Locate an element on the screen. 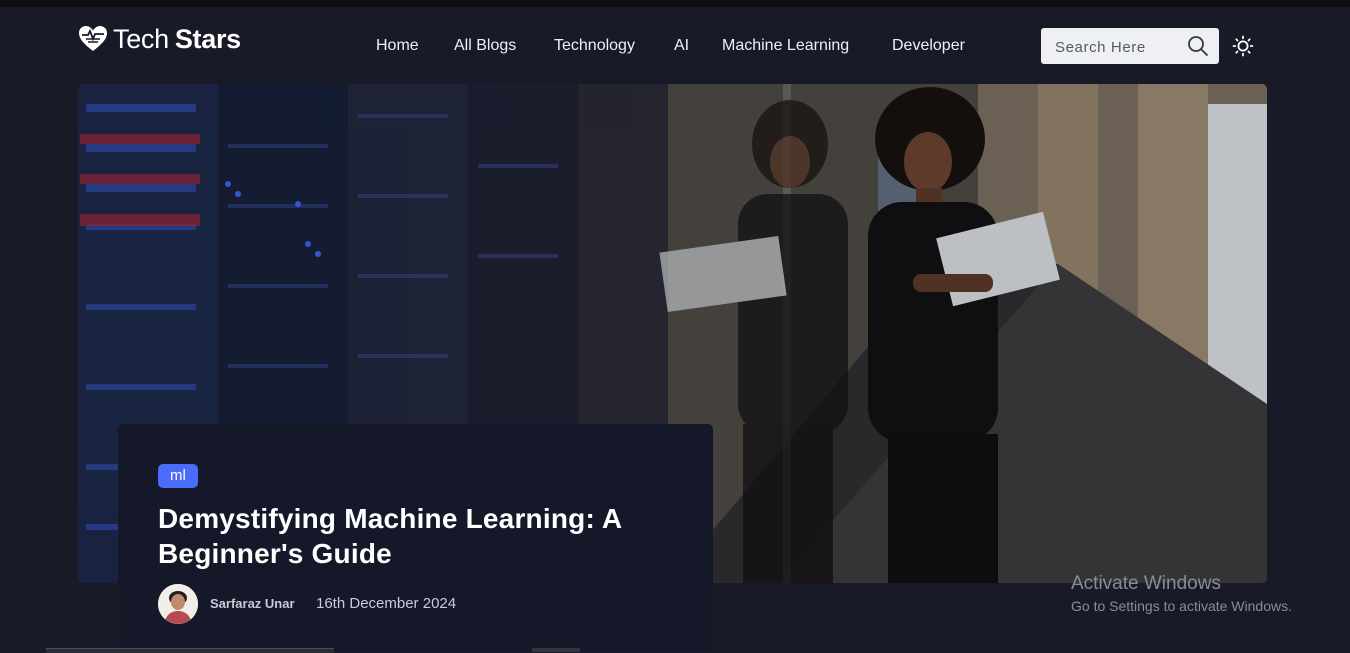  scrollbar-thumb is located at coordinates (556, 650).